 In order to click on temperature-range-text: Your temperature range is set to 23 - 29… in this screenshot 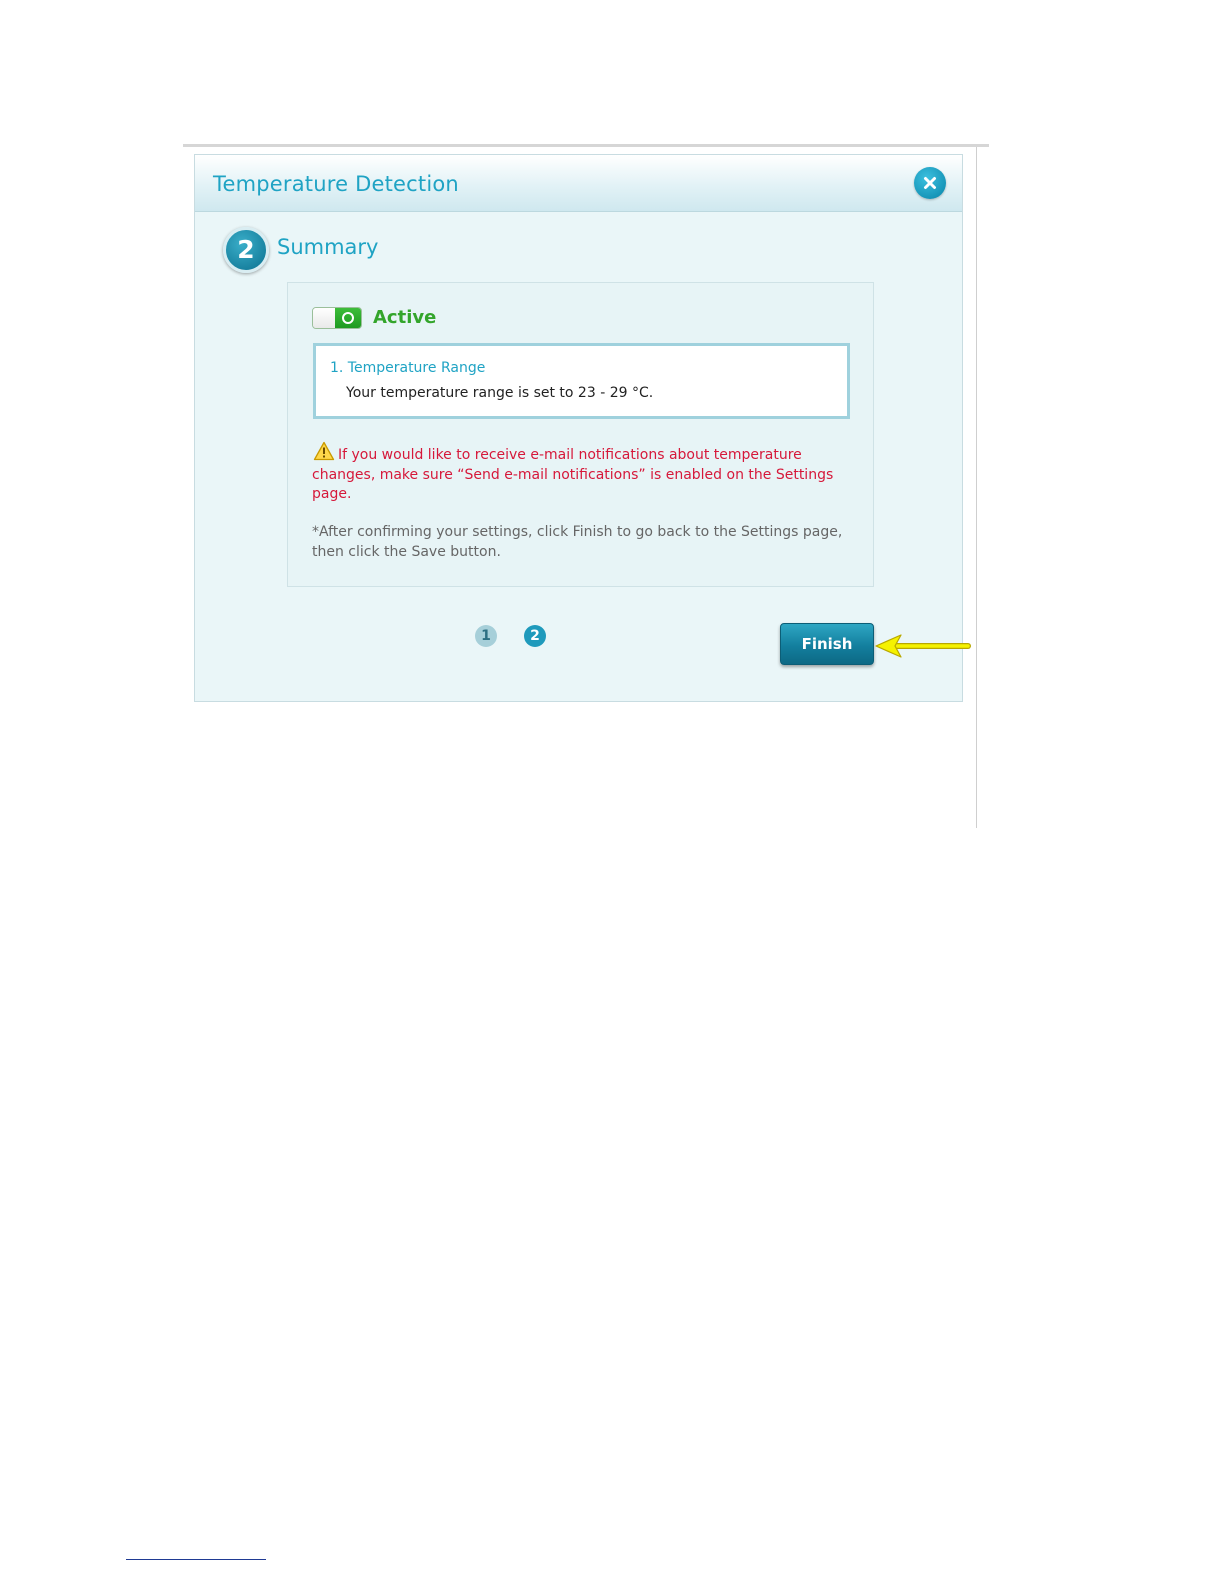, I will do `click(500, 393)`.